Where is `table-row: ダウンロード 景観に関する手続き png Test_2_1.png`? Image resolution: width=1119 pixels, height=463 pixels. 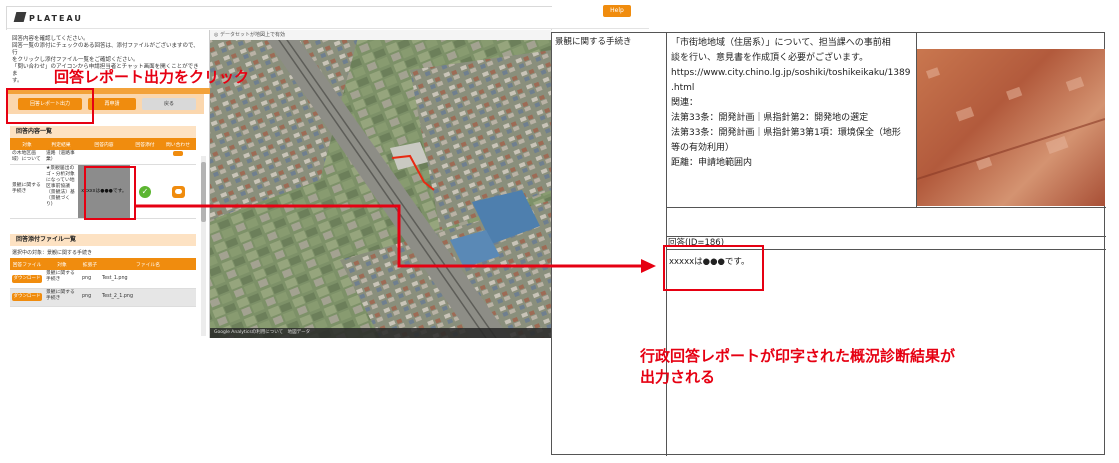 table-row: ダウンロード 景観に関する手続き png Test_2_1.png is located at coordinates (103, 297).